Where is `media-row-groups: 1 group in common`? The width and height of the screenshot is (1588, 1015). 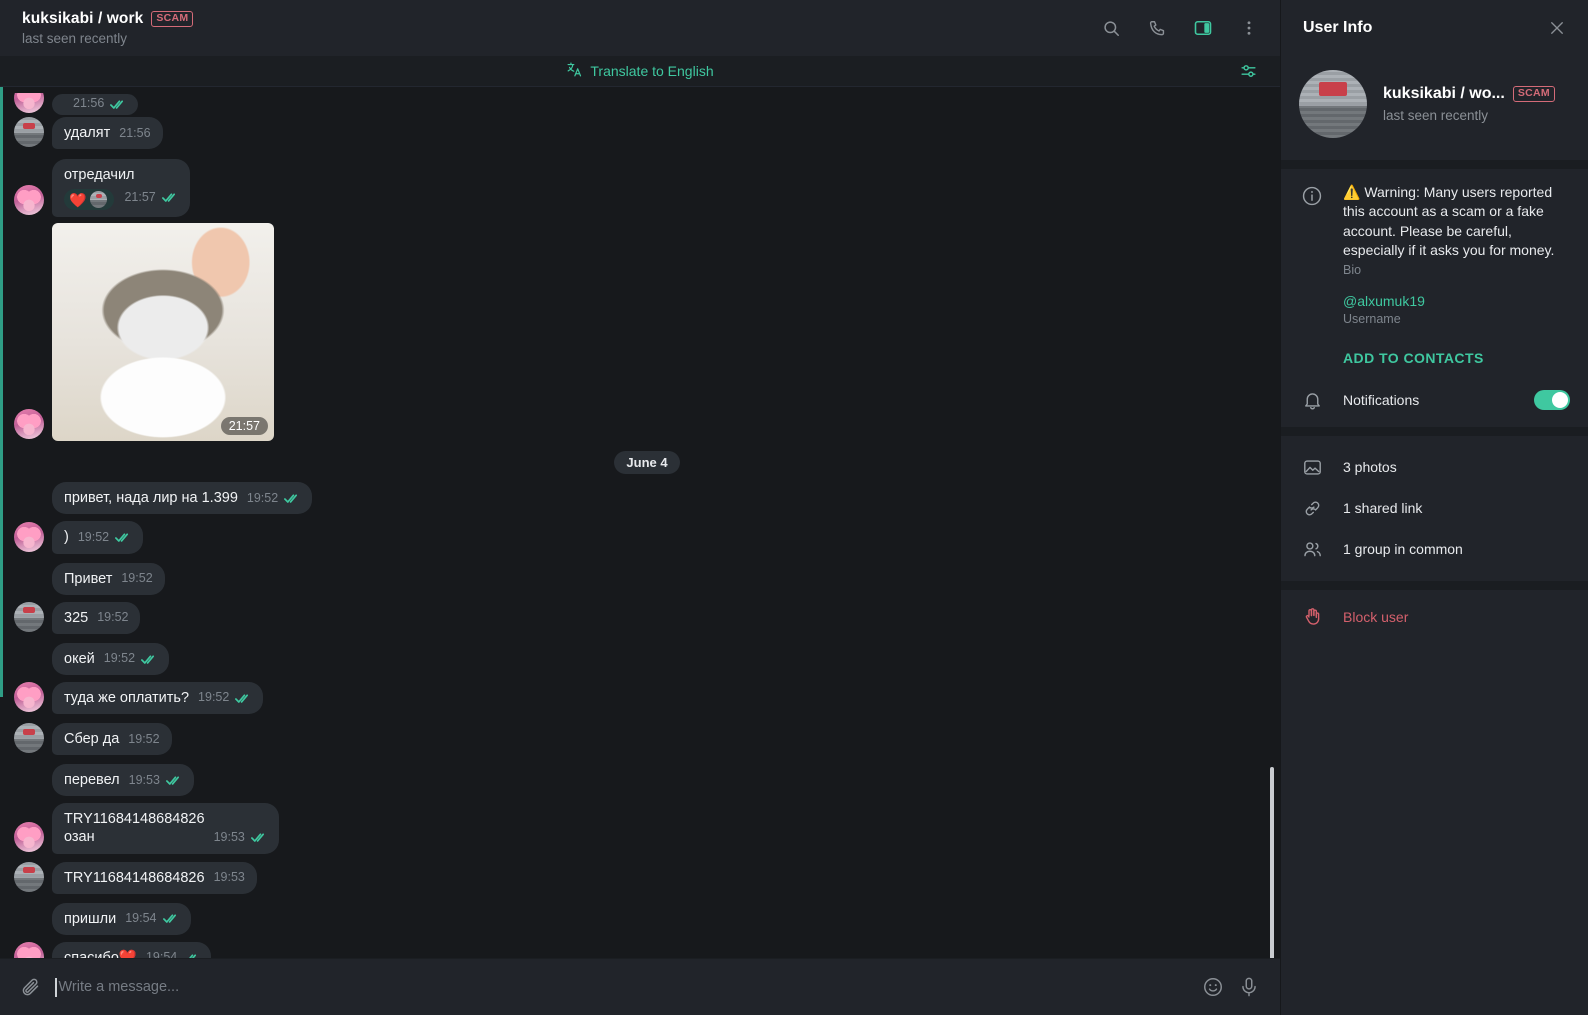 media-row-groups: 1 group in common is located at coordinates (1434, 548).